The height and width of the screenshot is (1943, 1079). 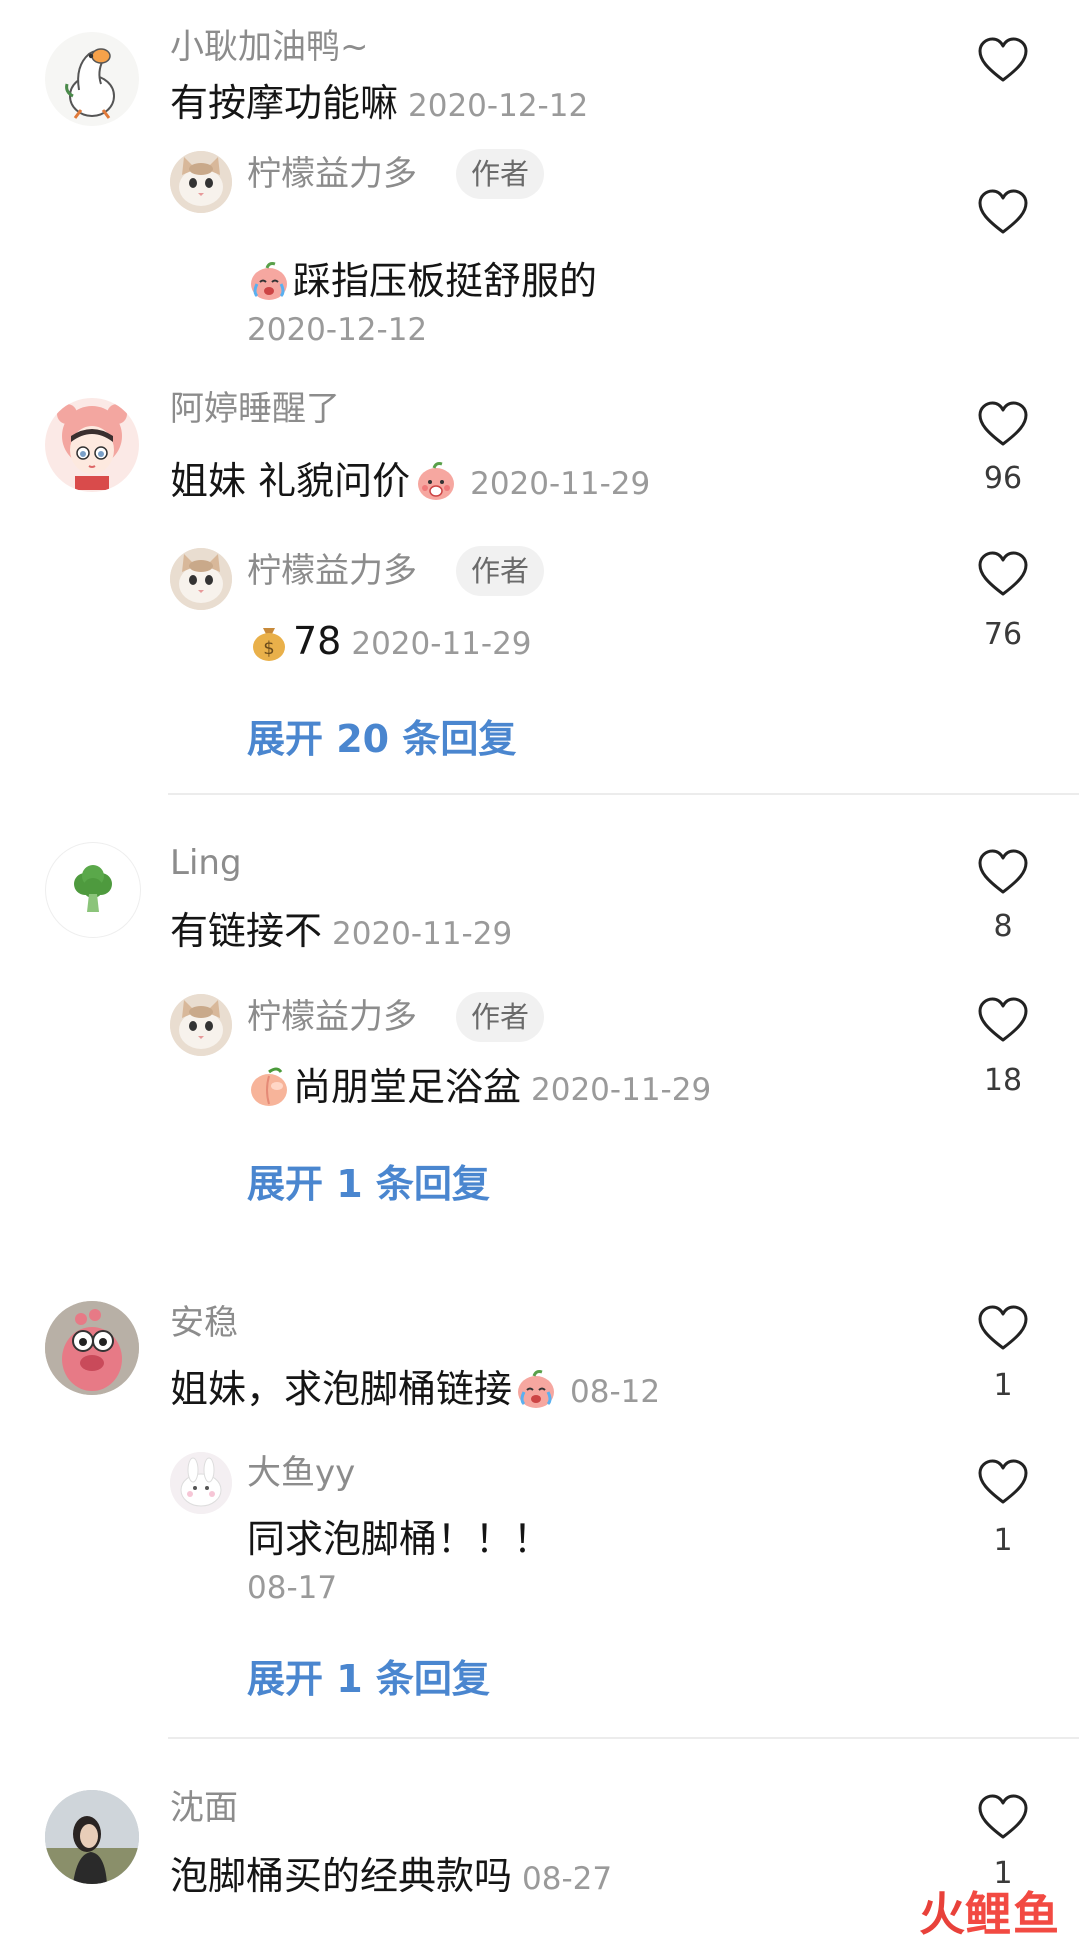 I want to click on broccoli-avatar, so click(x=93, y=890).